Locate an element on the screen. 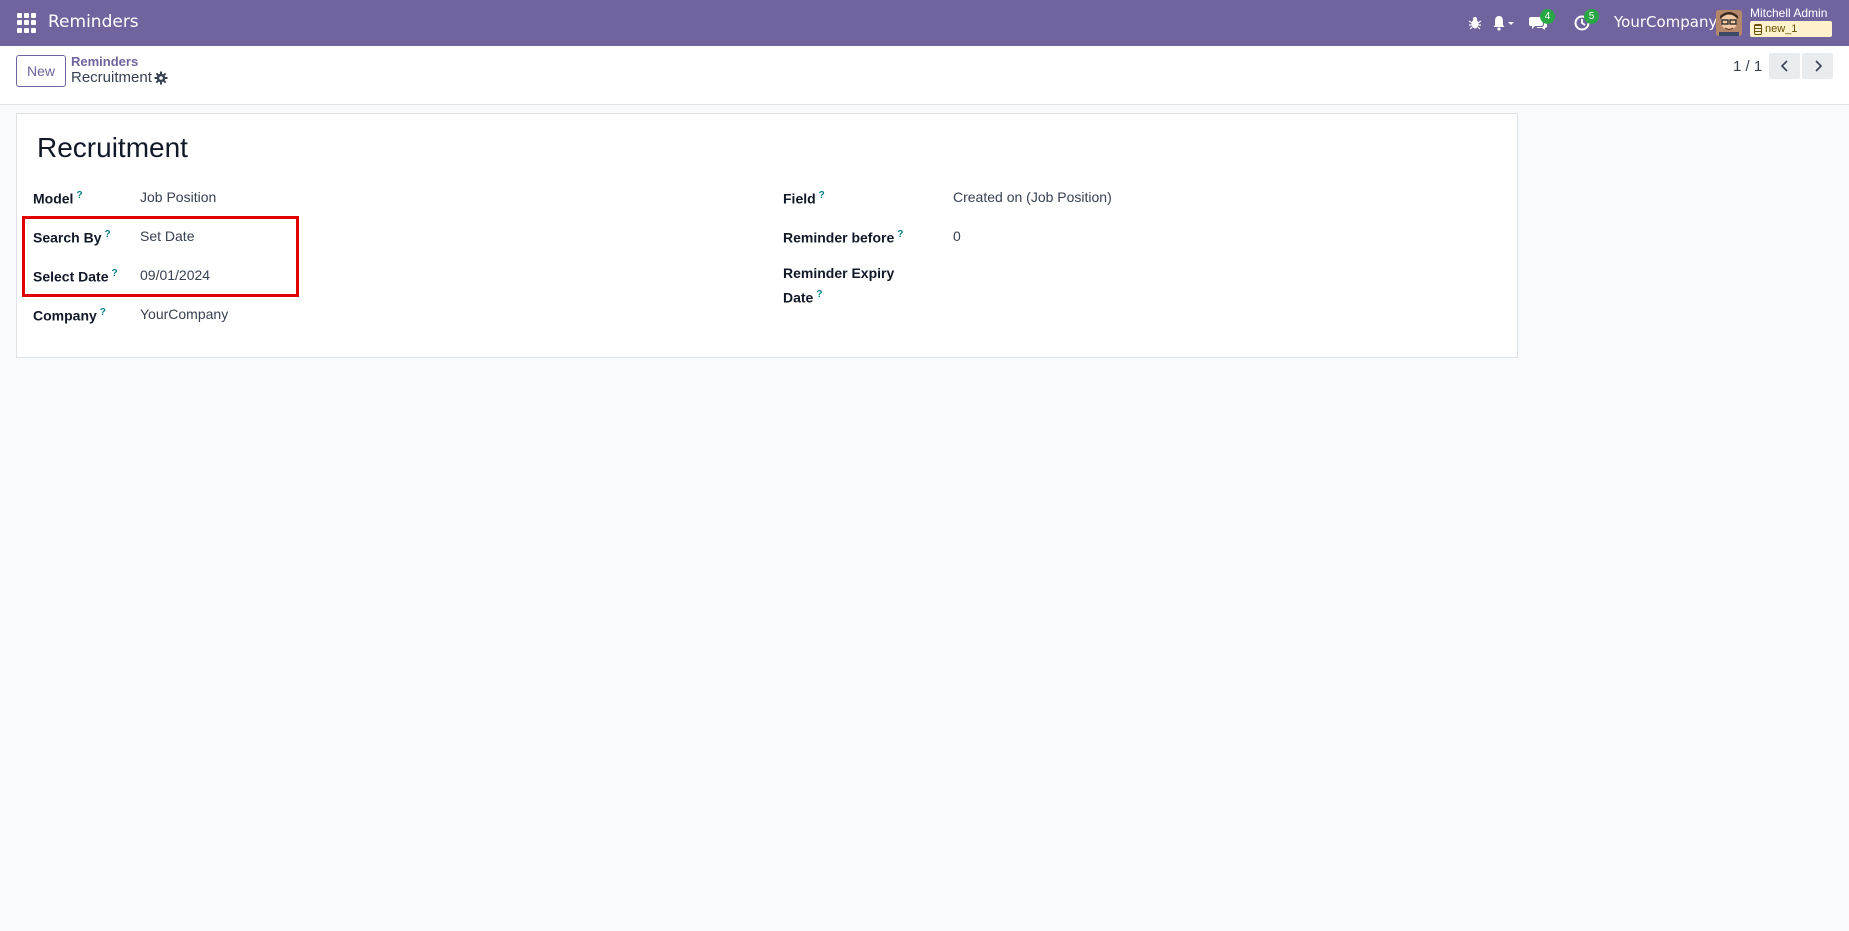  reminder-before-value: 0 is located at coordinates (957, 236).